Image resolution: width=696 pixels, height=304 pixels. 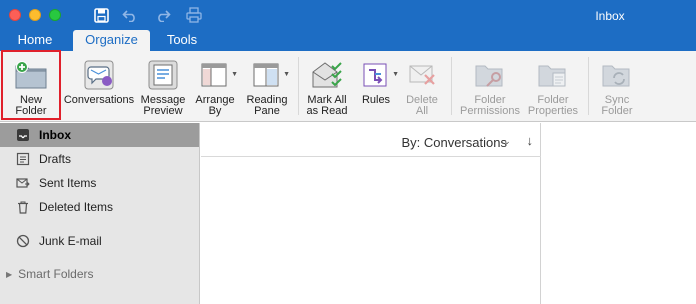 I want to click on folder-properties-icon, so click(x=553, y=75).